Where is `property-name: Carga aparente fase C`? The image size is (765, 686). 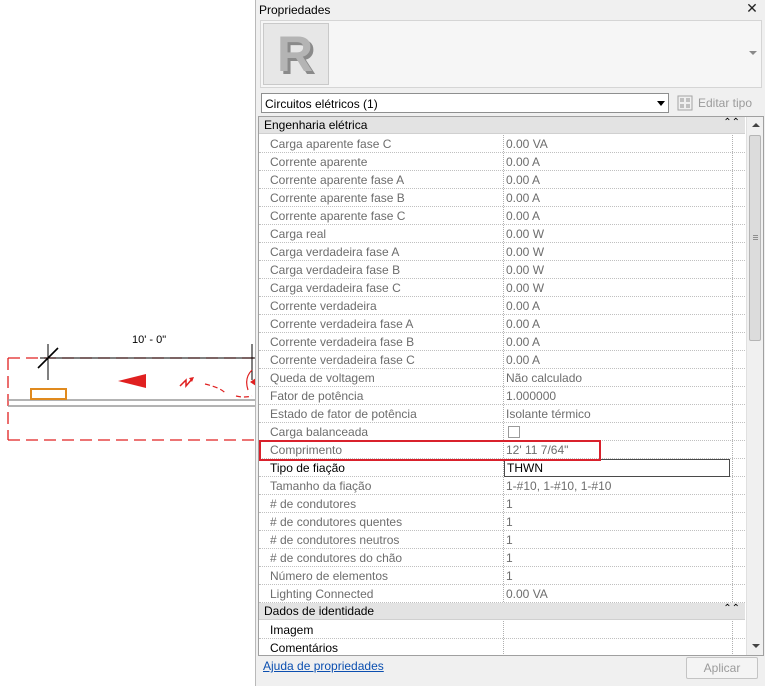
property-name: Carga aparente fase C is located at coordinates (331, 144).